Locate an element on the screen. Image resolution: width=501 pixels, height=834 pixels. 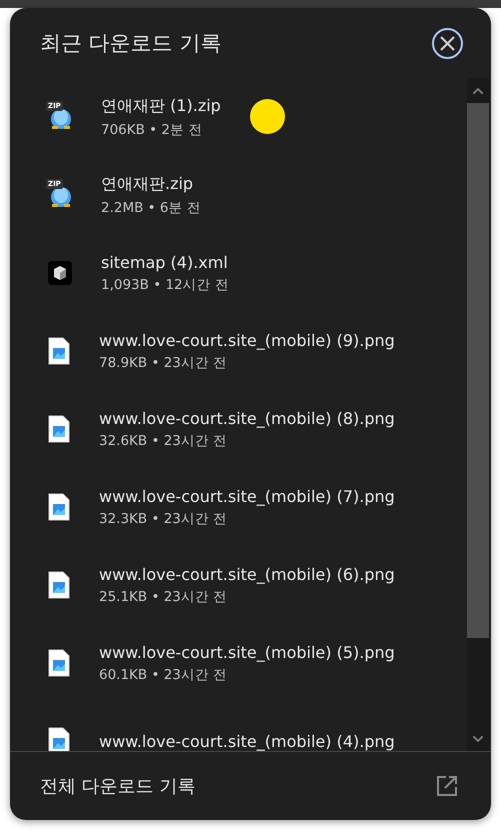
scrollbar is located at coordinates (478, 414).